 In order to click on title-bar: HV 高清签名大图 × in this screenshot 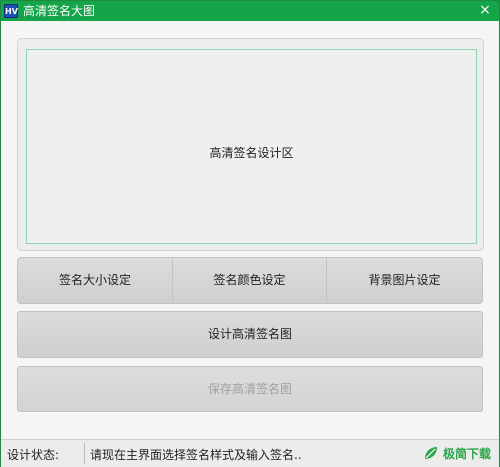, I will do `click(250, 11)`.